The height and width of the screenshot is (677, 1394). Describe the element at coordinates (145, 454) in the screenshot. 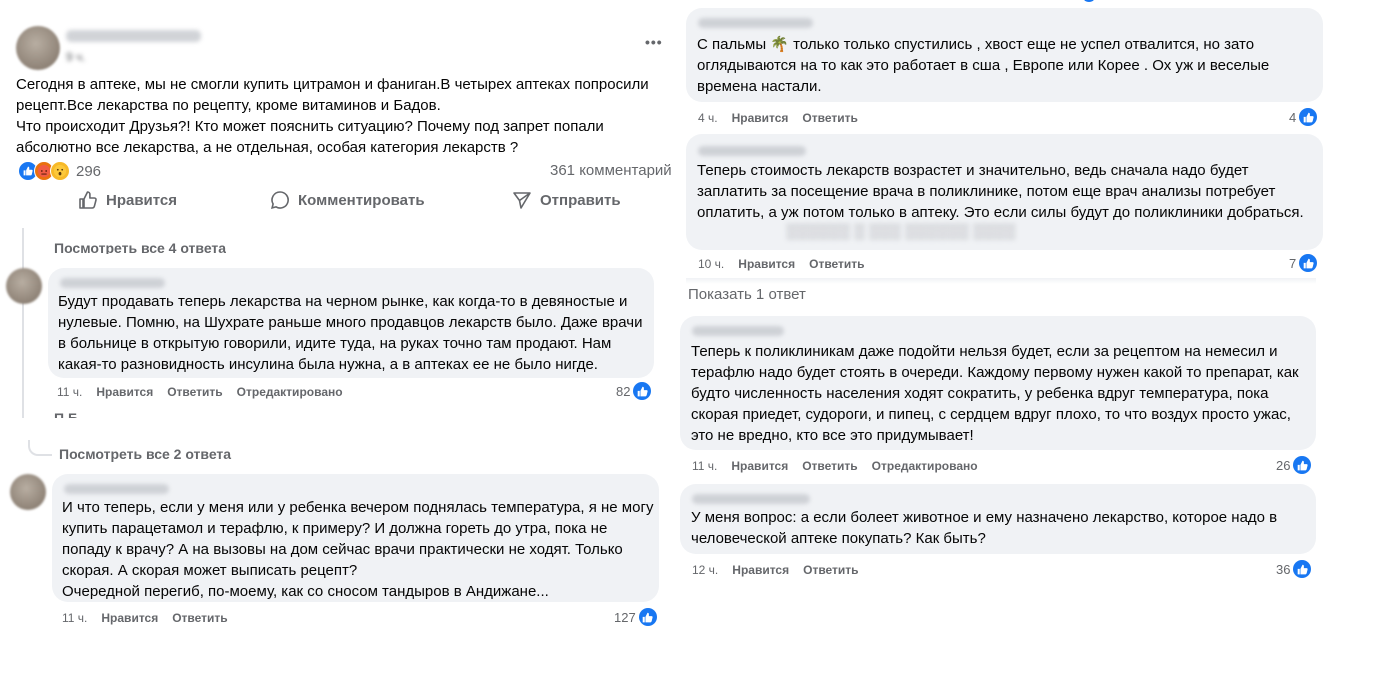

I see `view-all-2-replies-link: Посмотреть все 2 ответа` at that location.